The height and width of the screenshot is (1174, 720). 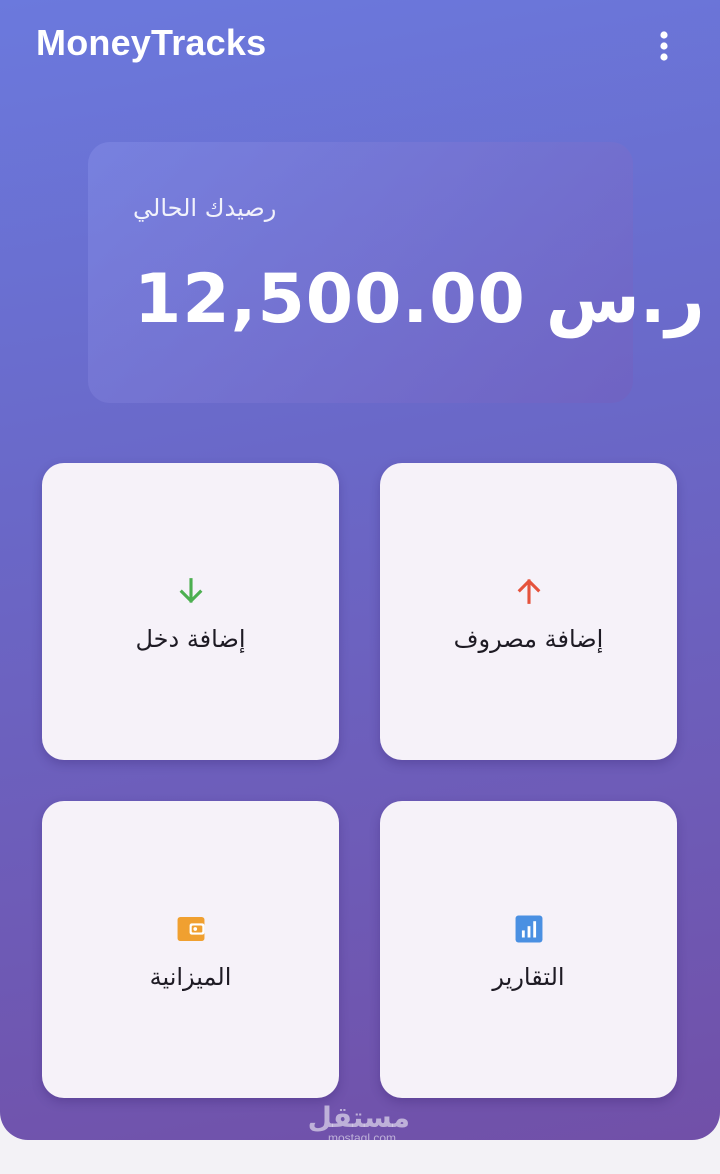 What do you see at coordinates (190, 638) in the screenshot?
I see `add-income-label: إضافة دخل` at bounding box center [190, 638].